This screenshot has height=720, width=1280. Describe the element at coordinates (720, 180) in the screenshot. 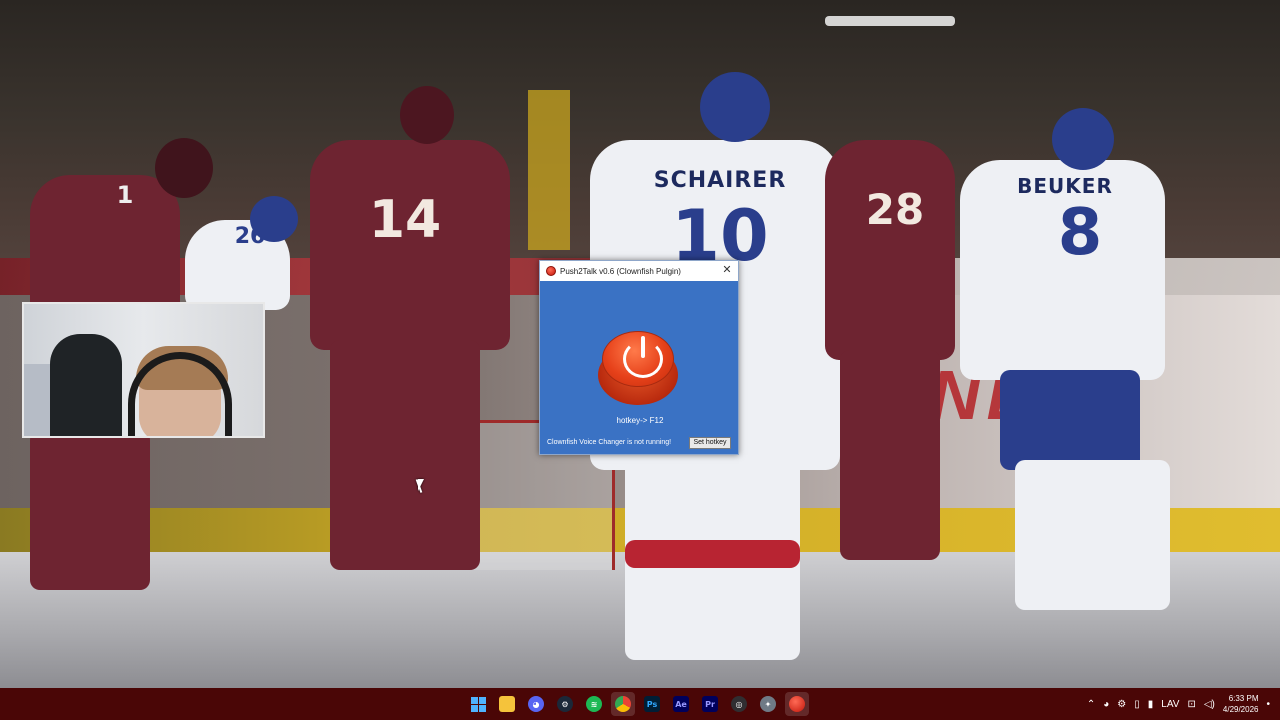

I see `jersey-name: SCHAIRER` at that location.